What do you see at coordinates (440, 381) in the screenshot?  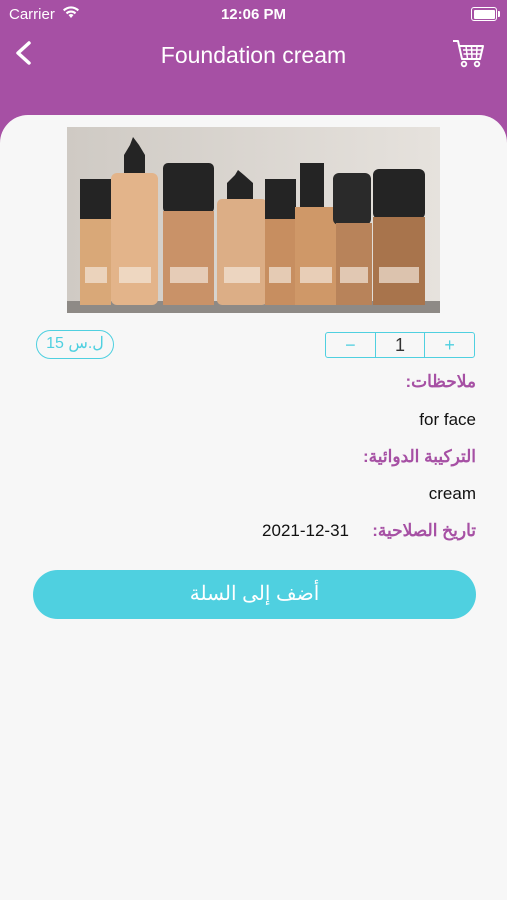 I see `notes-label: ملاحظات:` at bounding box center [440, 381].